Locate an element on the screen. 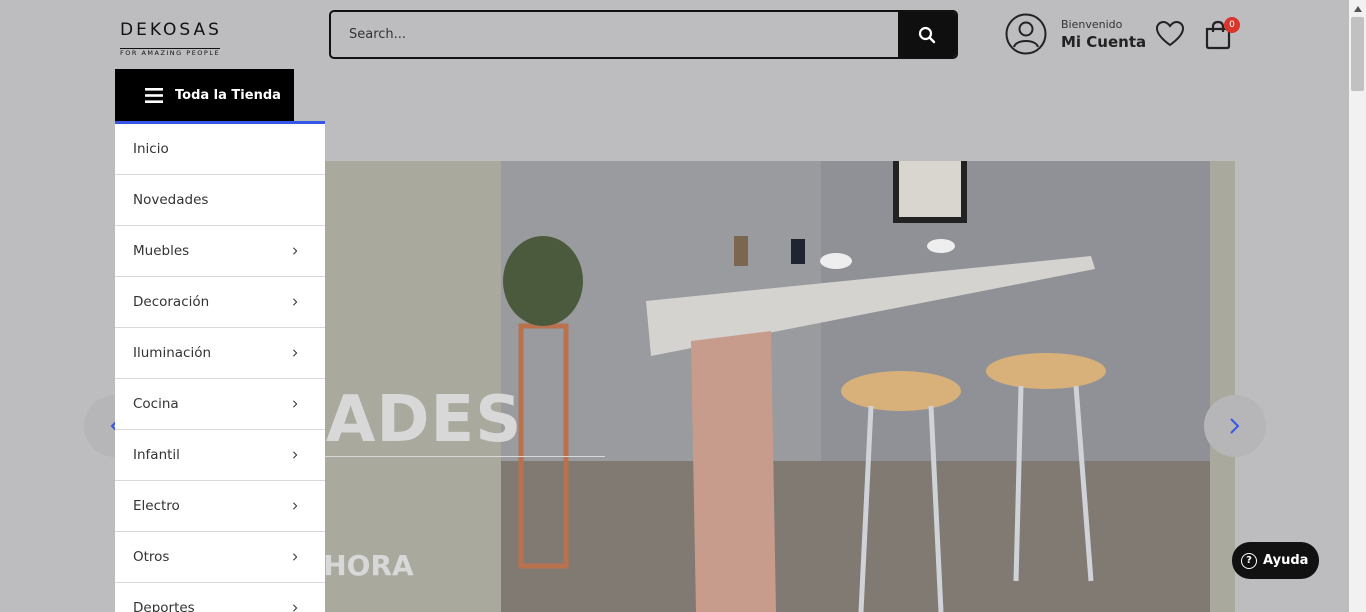  search-bar is located at coordinates (643, 34).